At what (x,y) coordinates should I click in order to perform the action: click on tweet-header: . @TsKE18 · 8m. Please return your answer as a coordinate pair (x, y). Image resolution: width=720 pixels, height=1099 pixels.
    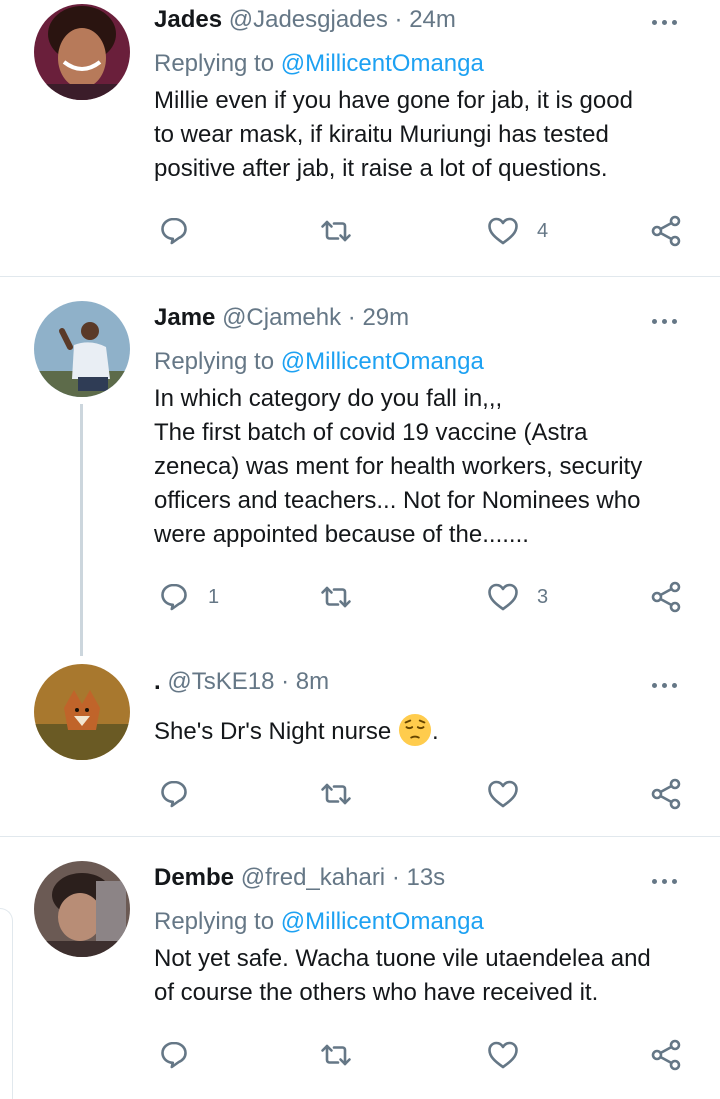
    Looking at the image, I should click on (241, 682).